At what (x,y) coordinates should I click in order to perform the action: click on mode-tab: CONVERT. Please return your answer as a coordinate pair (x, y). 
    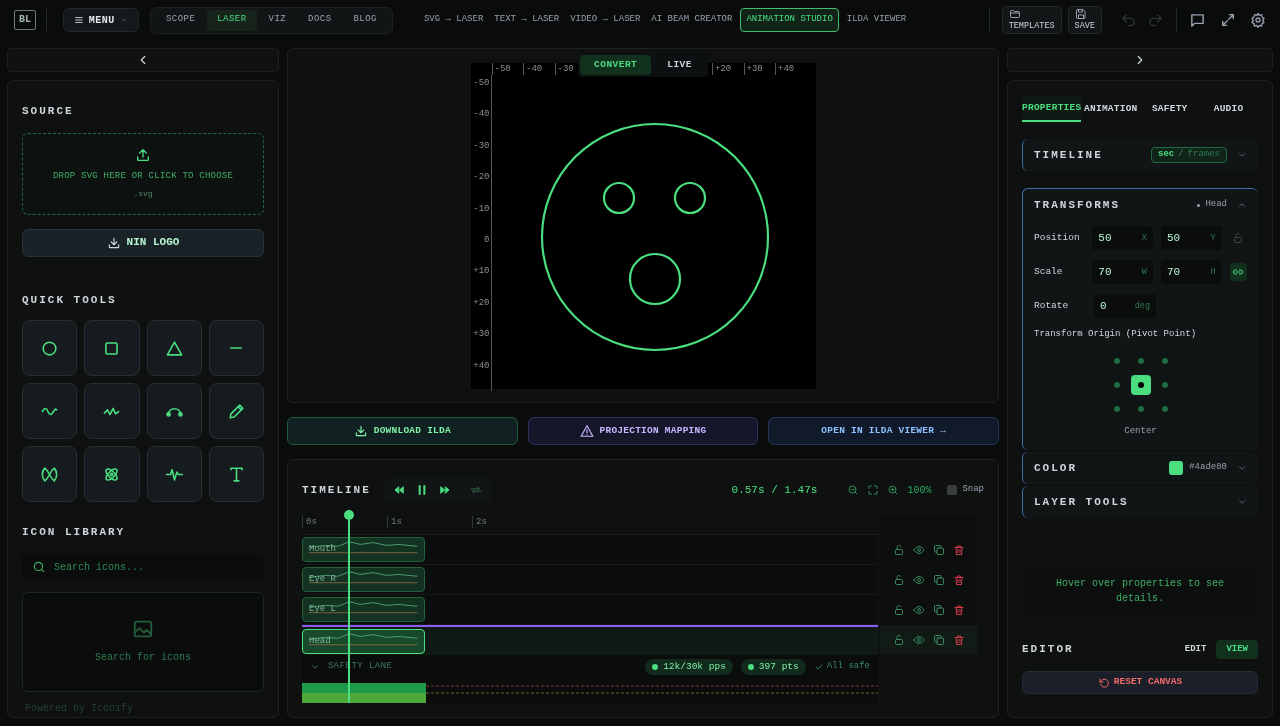
    Looking at the image, I should click on (616, 65).